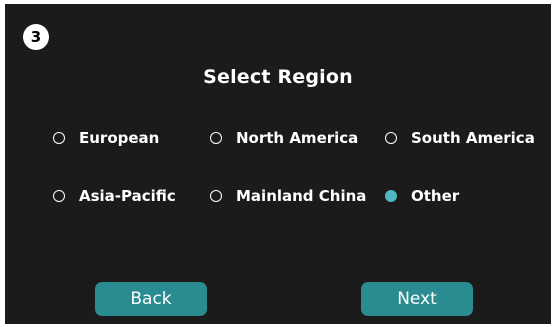  I want to click on region-option-european: European, so click(106, 138).